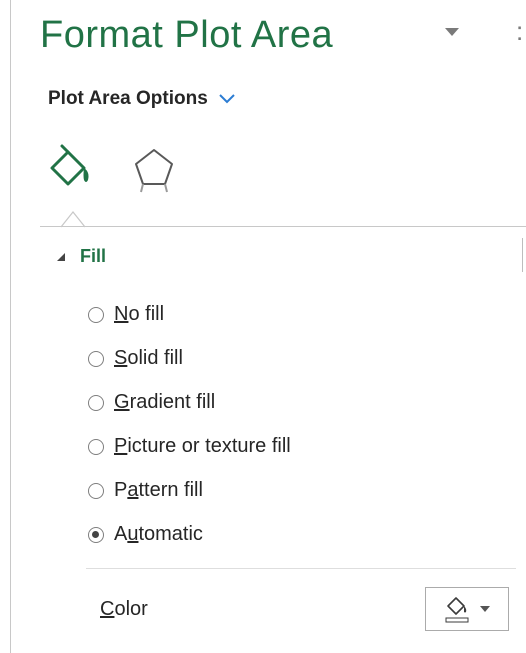 The image size is (526, 653). Describe the element at coordinates (10, 326) in the screenshot. I see `pane-left-border` at that location.